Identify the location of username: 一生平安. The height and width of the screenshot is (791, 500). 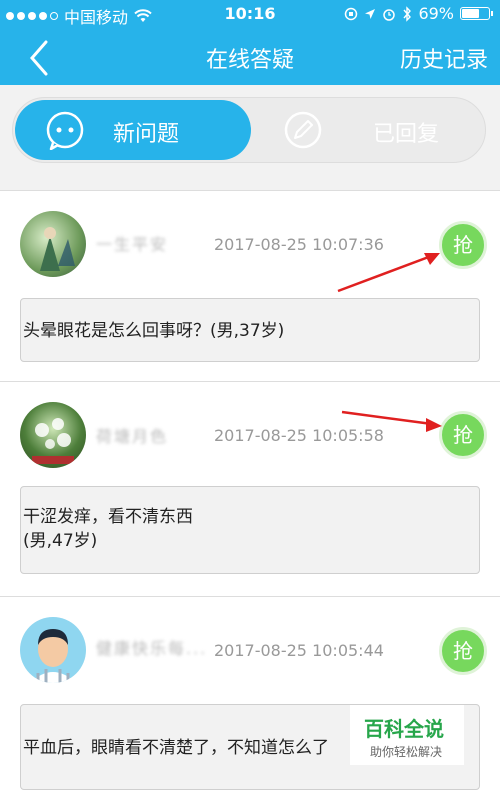
(132, 244).